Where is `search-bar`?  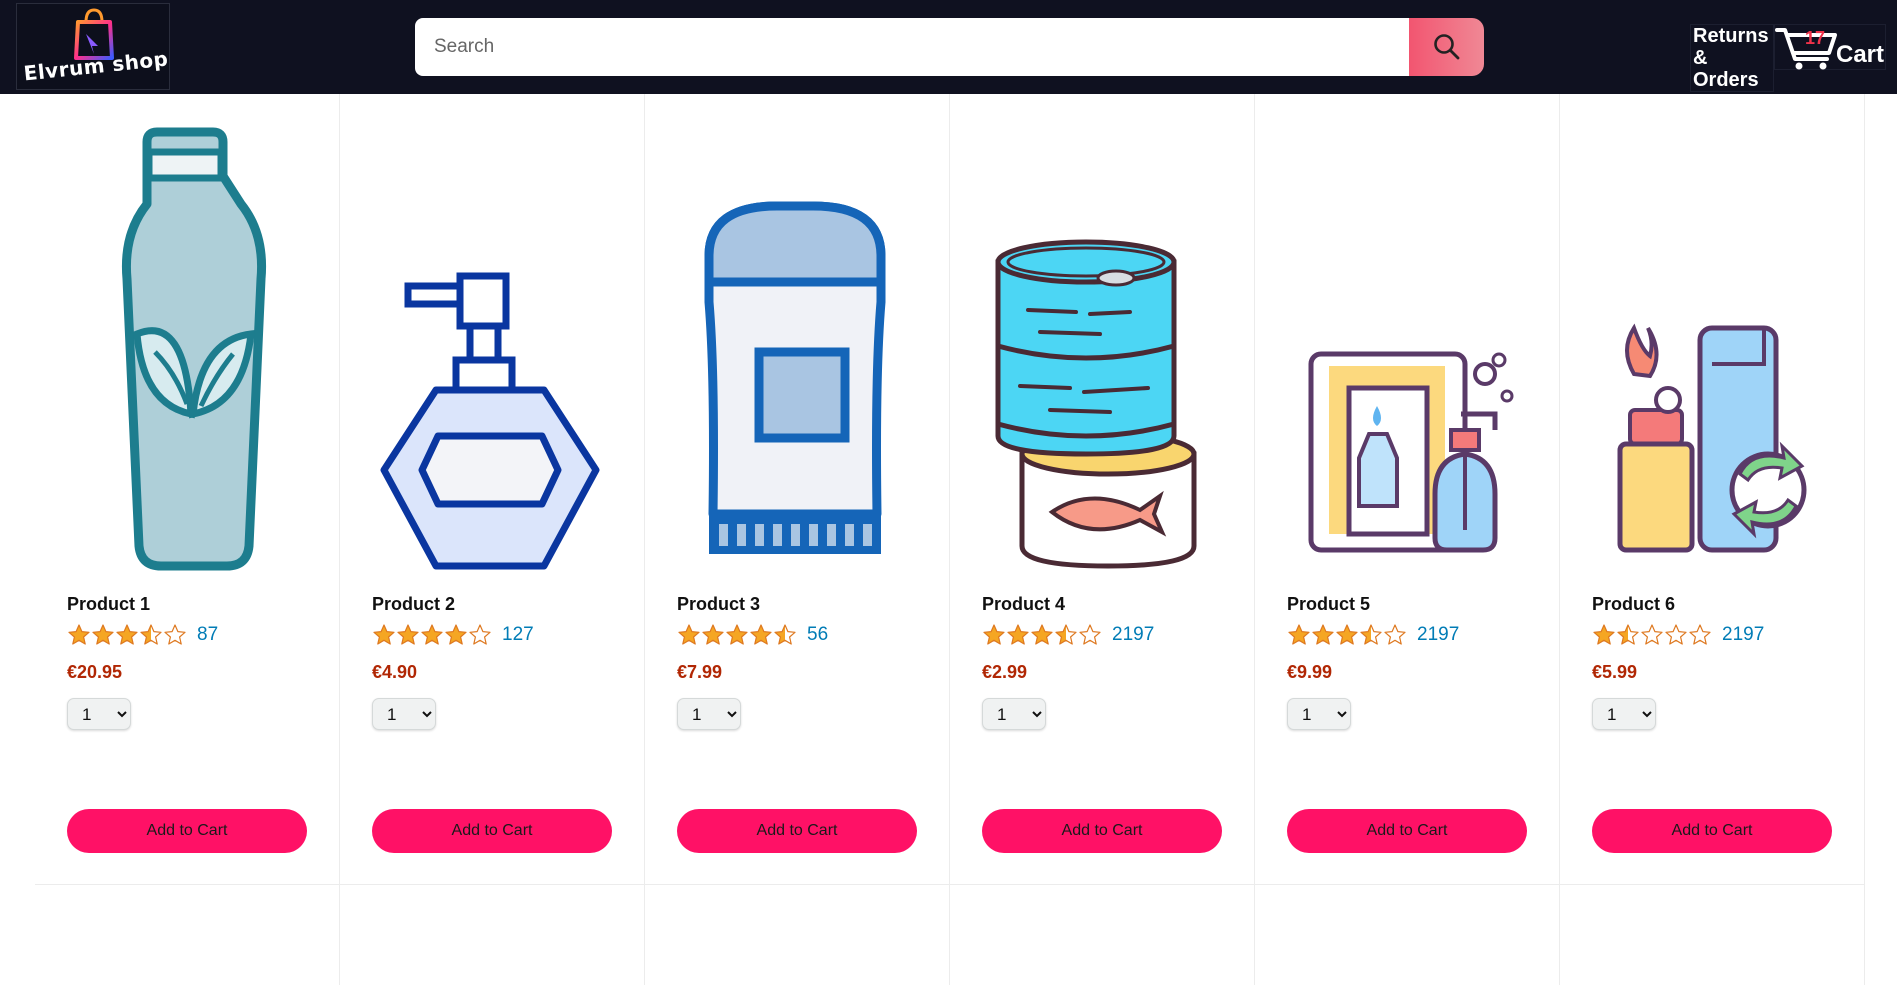 search-bar is located at coordinates (949, 47).